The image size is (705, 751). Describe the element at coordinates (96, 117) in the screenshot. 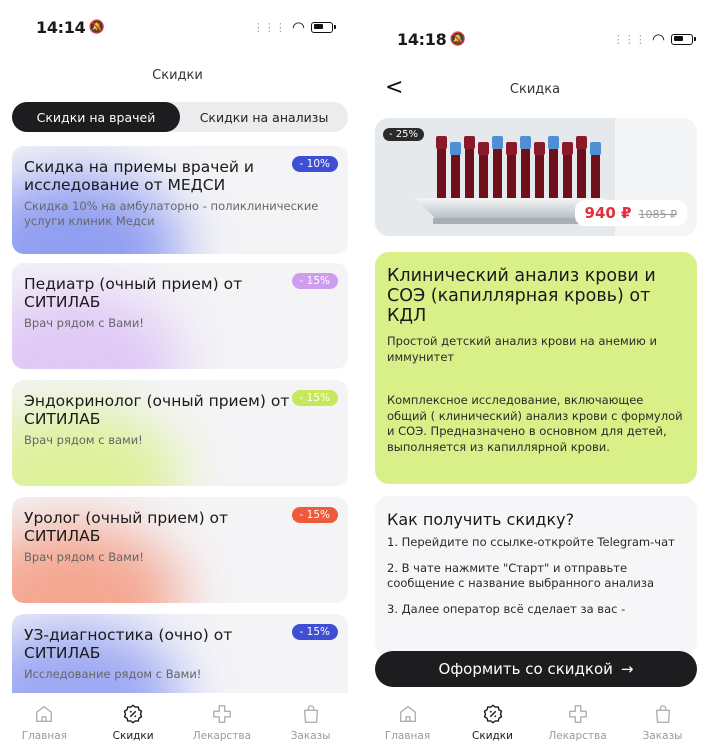

I see `tab-doctor-discounts: Скидки на врачей` at that location.